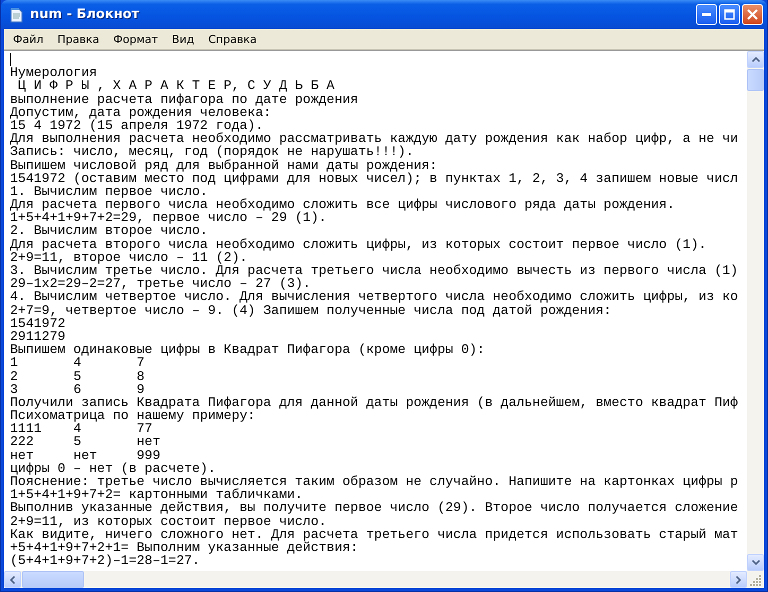 The width and height of the screenshot is (768, 592). I want to click on menu-item: Правка, so click(78, 39).